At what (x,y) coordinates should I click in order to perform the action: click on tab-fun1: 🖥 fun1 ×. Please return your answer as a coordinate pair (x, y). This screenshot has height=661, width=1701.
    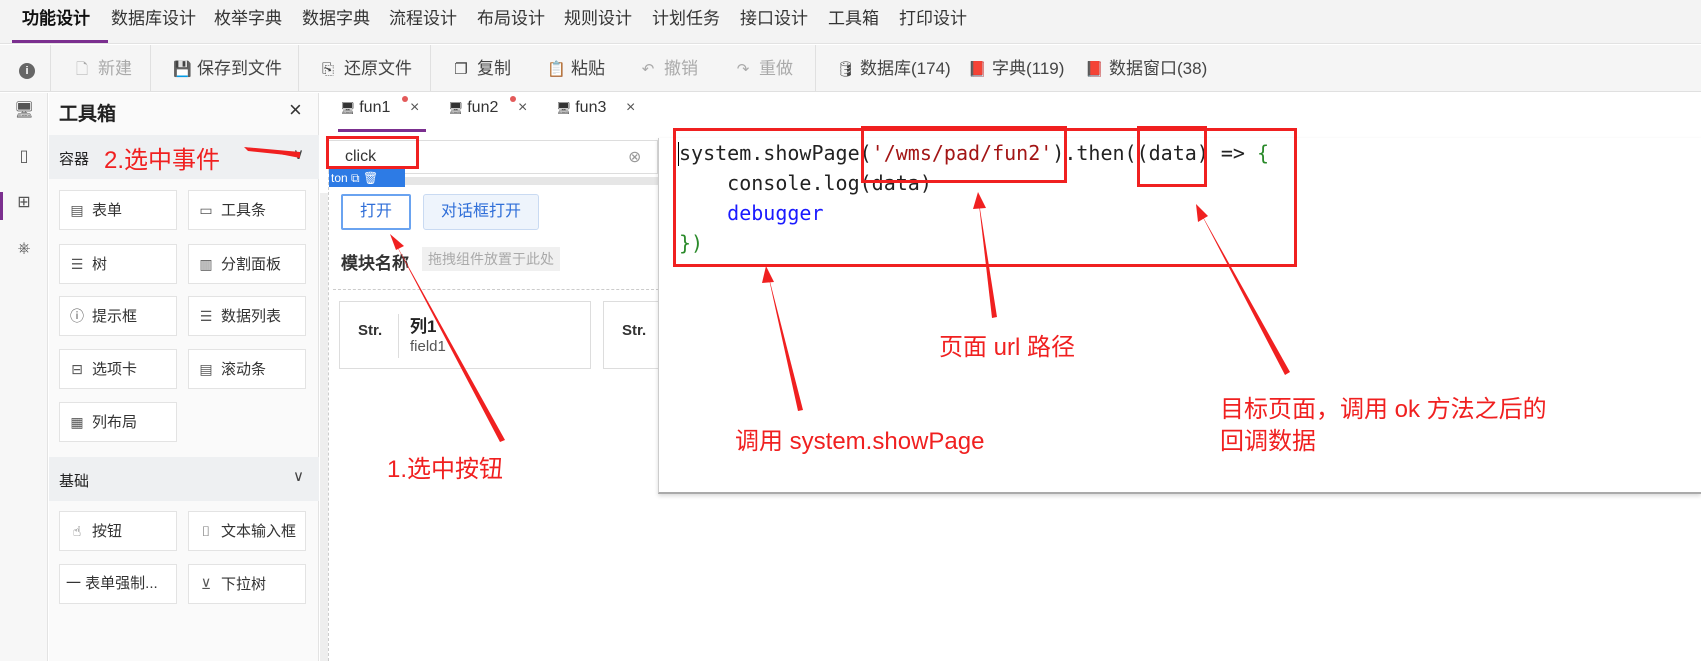
    Looking at the image, I should click on (379, 112).